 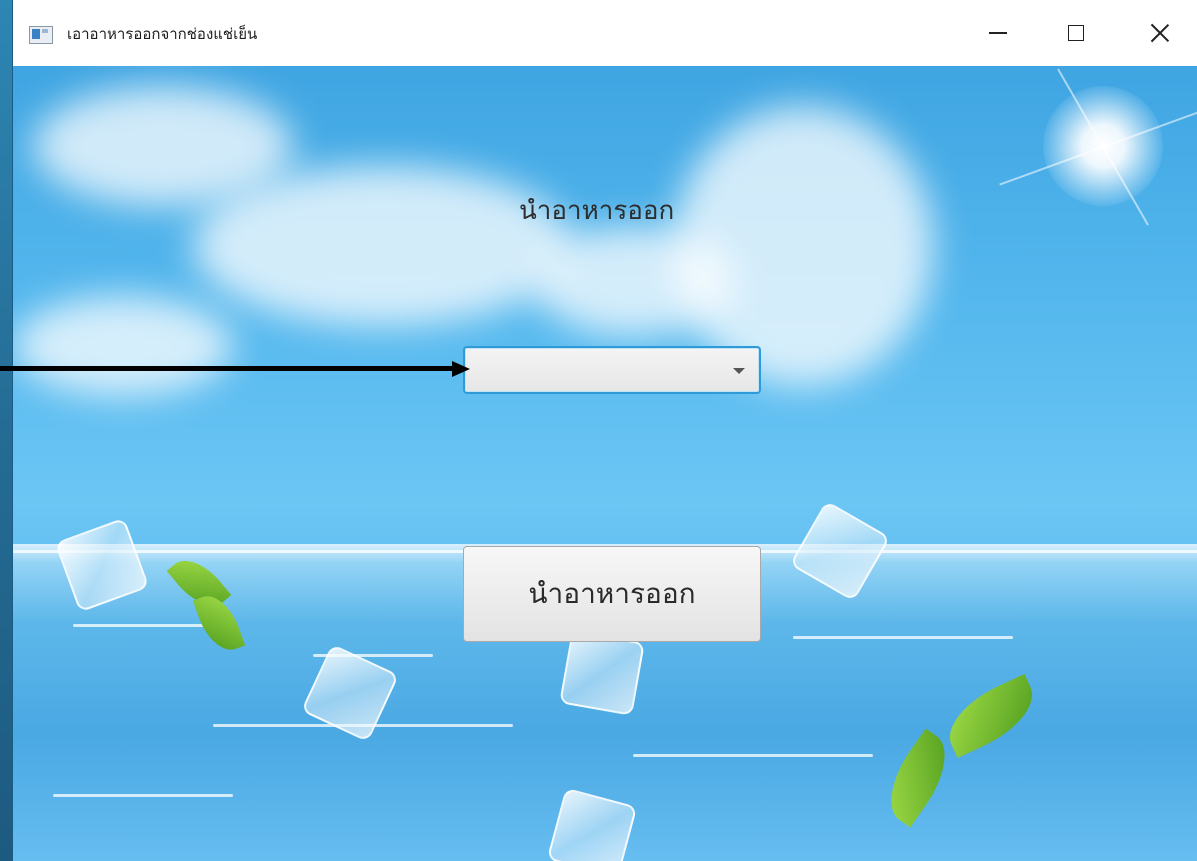 I want to click on title-bar: เอาอาหารออกจากช่องแช่เย็น, so click(x=605, y=33).